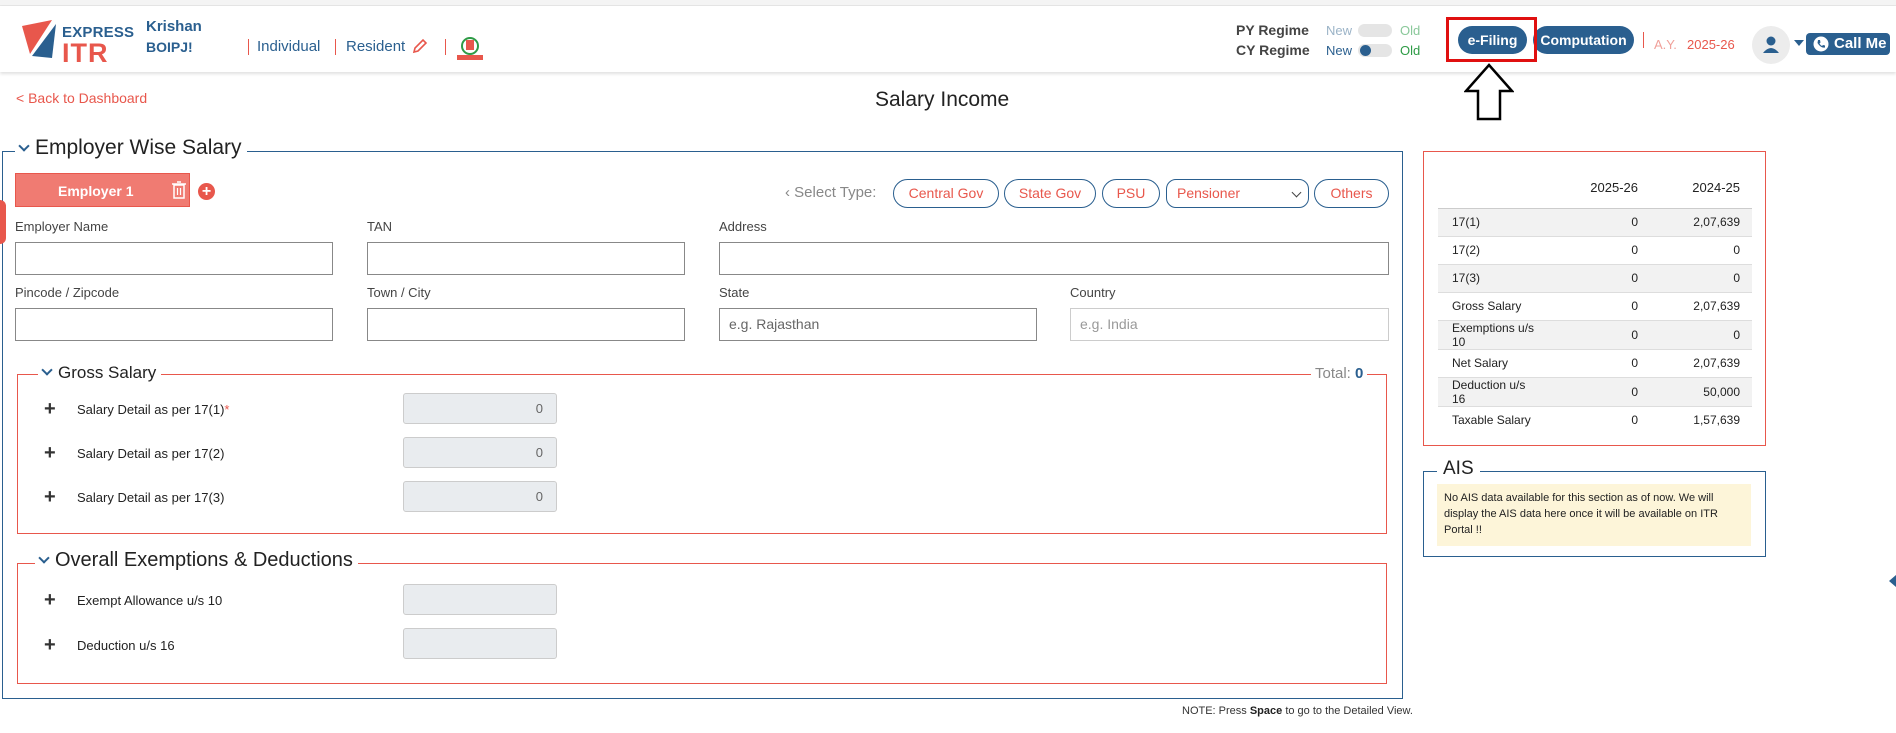  Describe the element at coordinates (420, 46) in the screenshot. I see `pencil-edit-icon` at that location.